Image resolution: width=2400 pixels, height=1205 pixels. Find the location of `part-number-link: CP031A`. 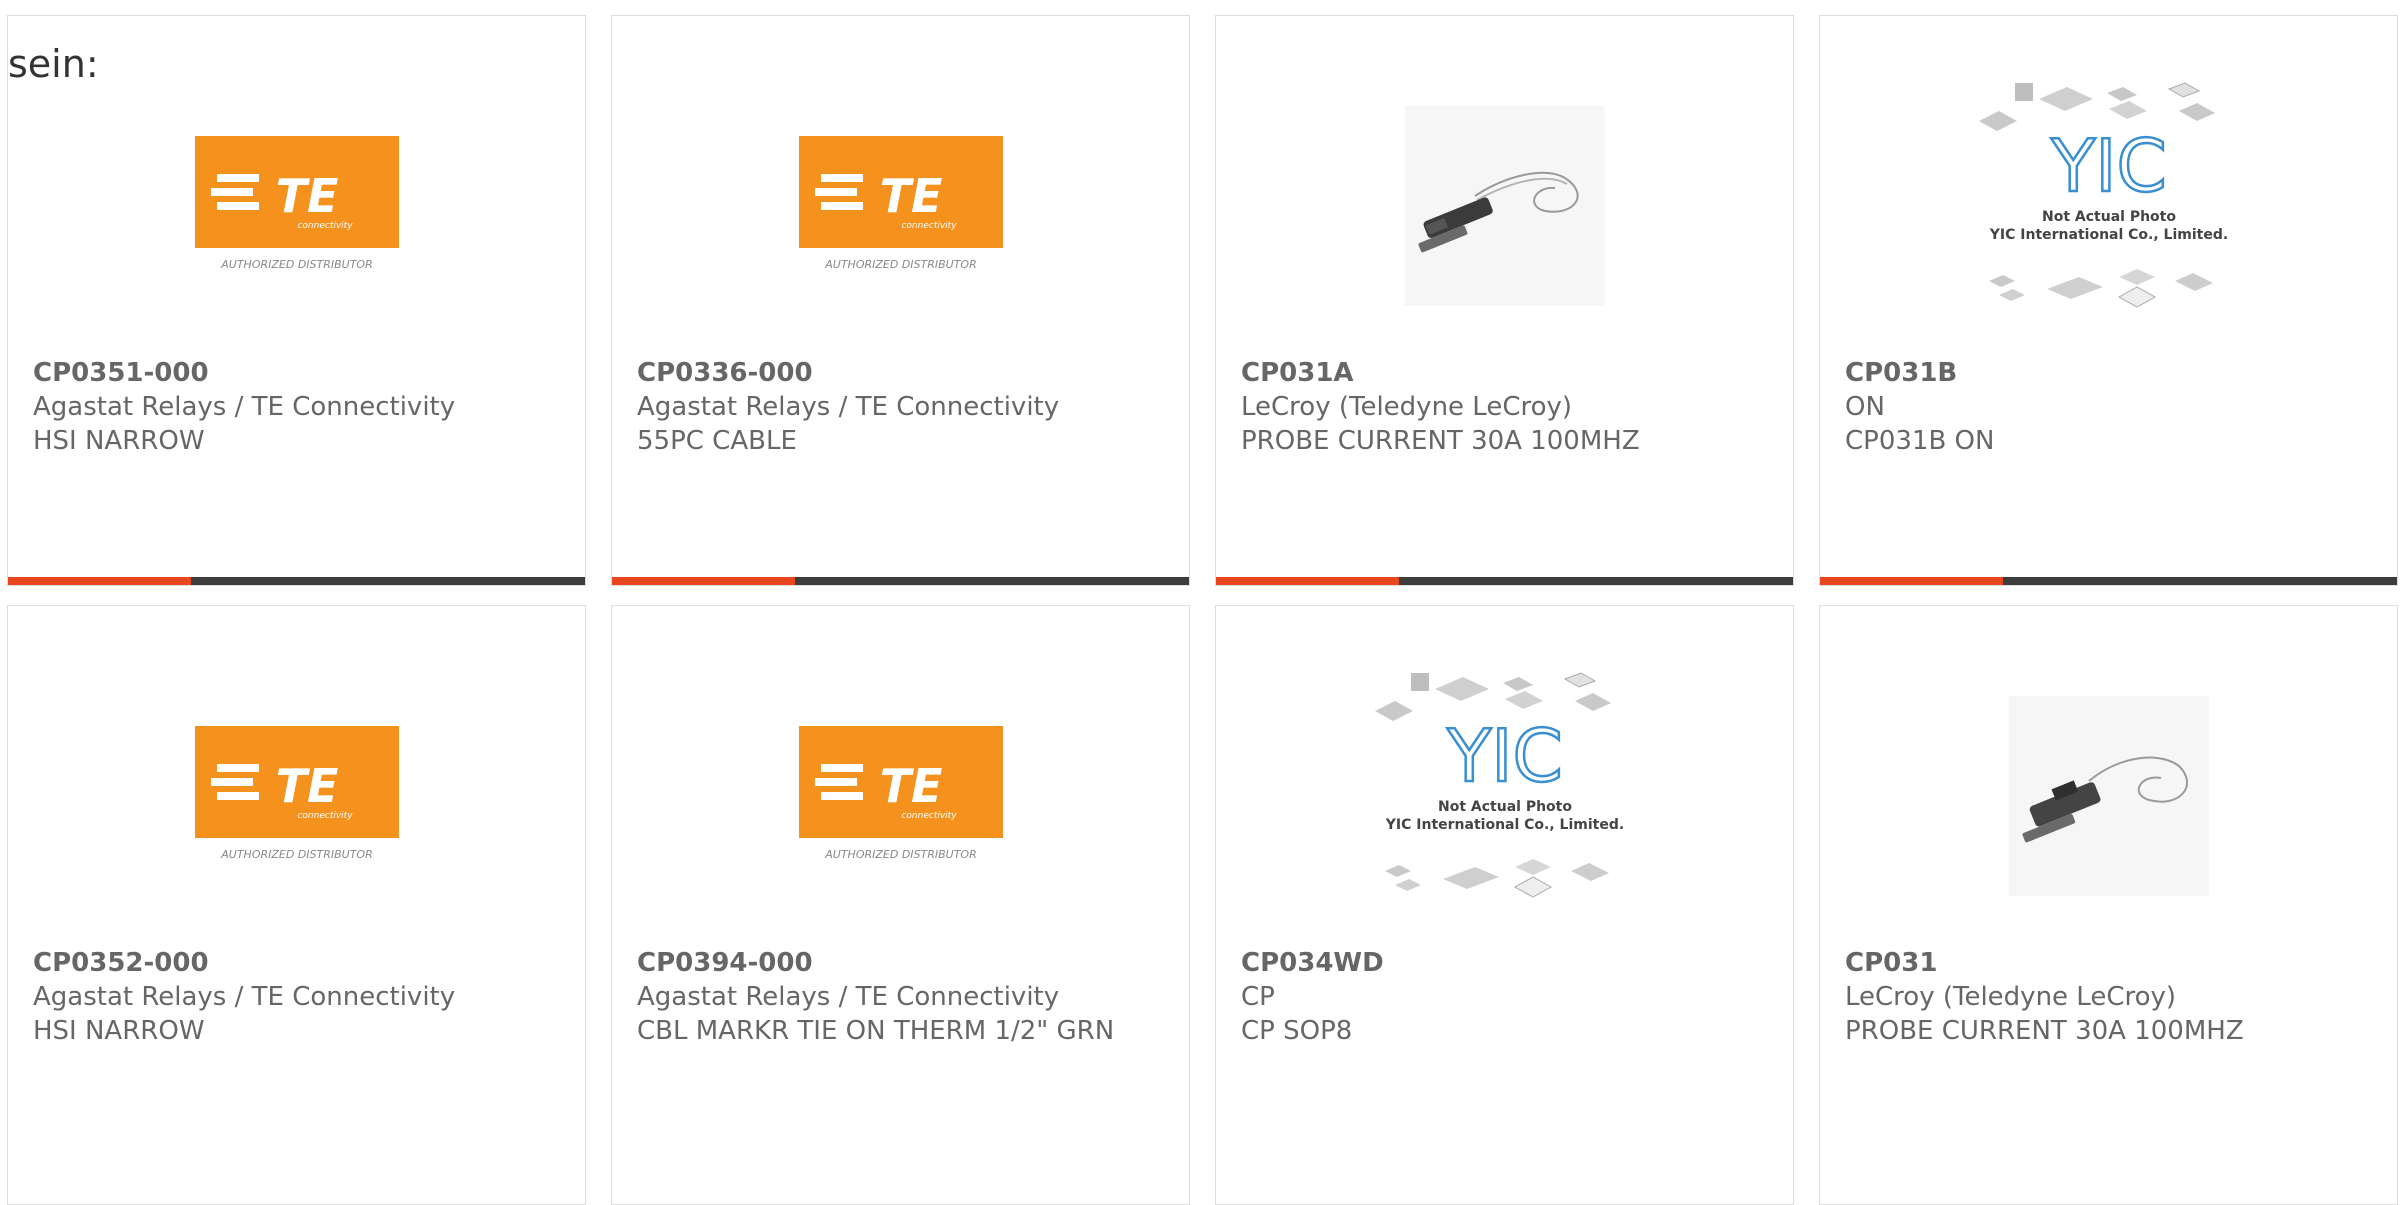

part-number-link: CP031A is located at coordinates (1507, 373).